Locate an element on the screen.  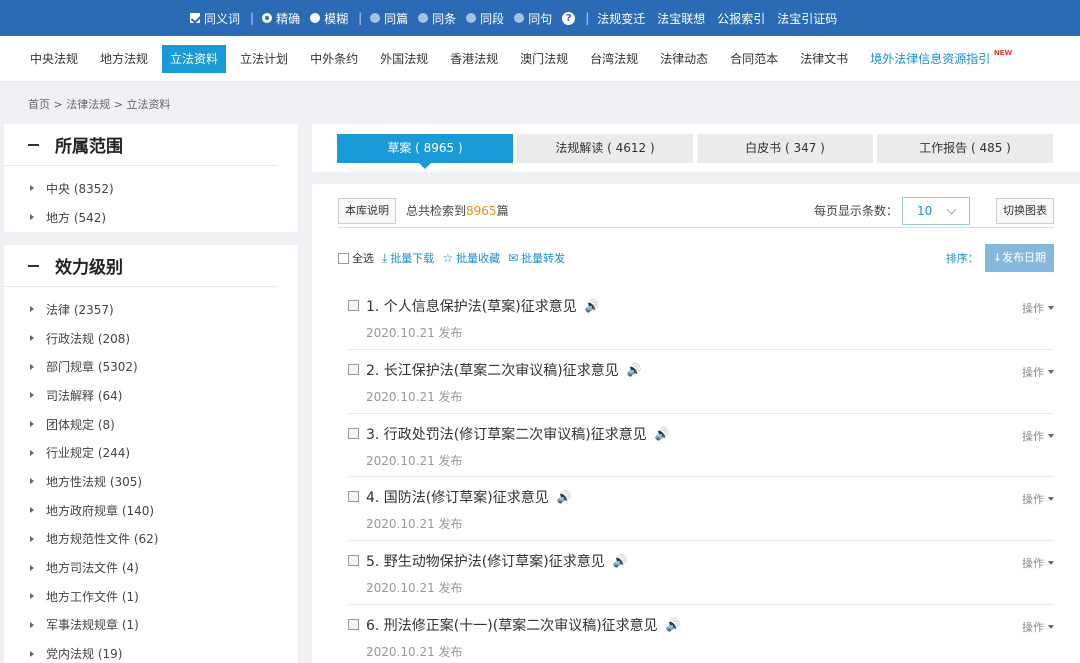
scope-same-sentence: 同句 is located at coordinates (533, 18).